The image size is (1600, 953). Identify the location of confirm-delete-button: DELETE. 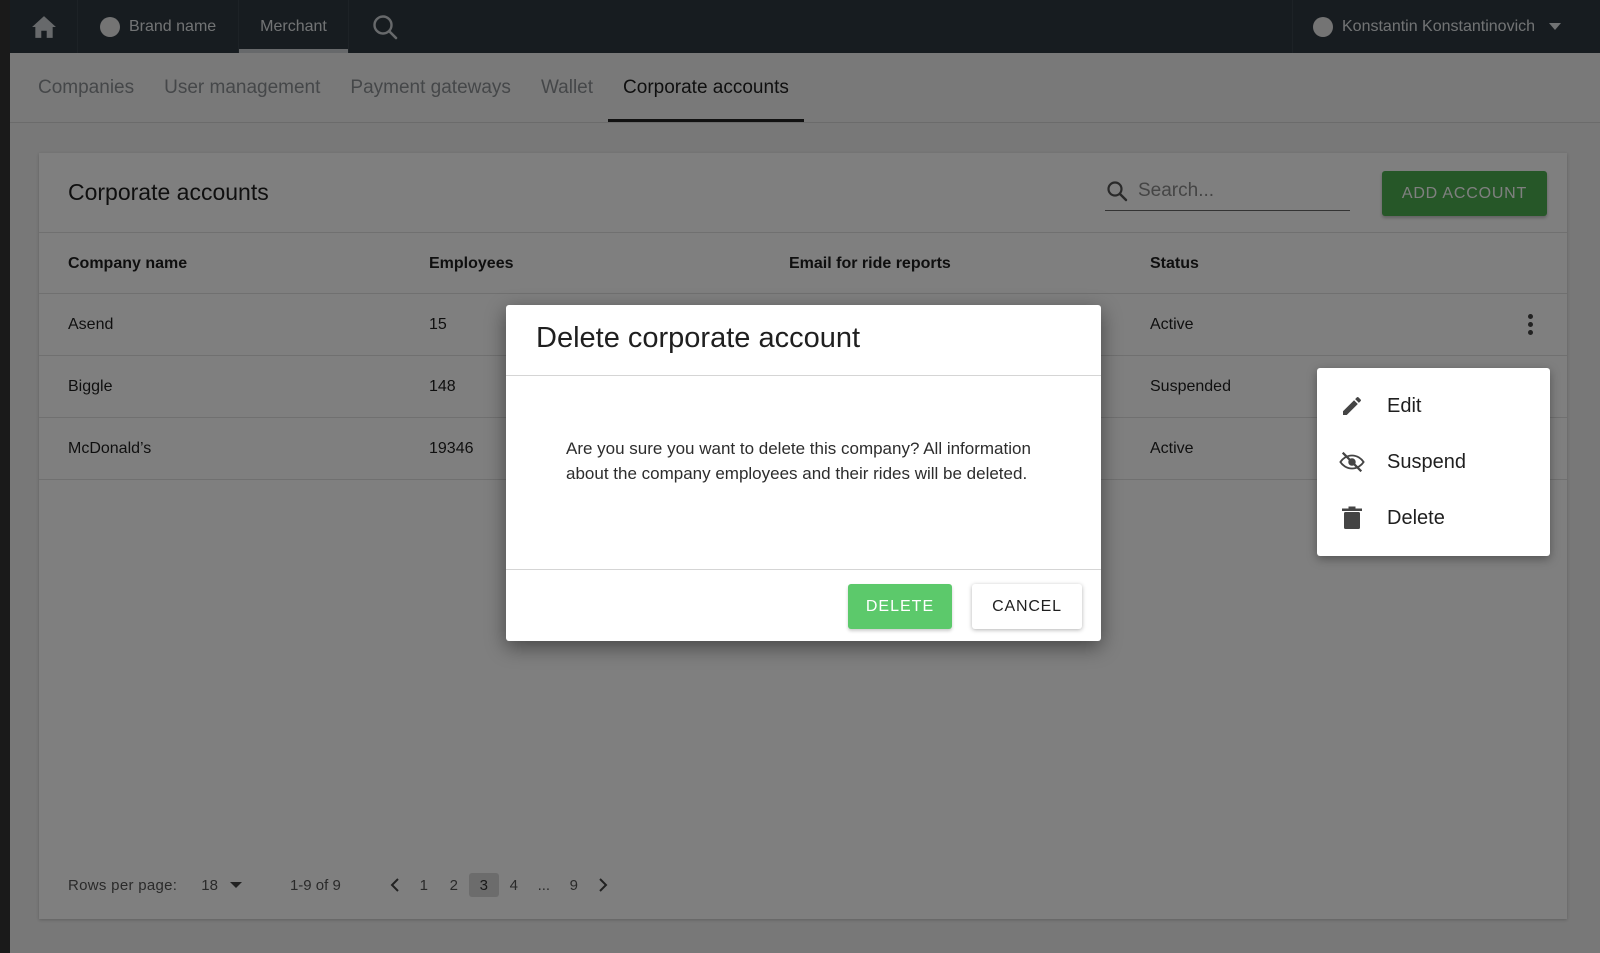
(900, 606).